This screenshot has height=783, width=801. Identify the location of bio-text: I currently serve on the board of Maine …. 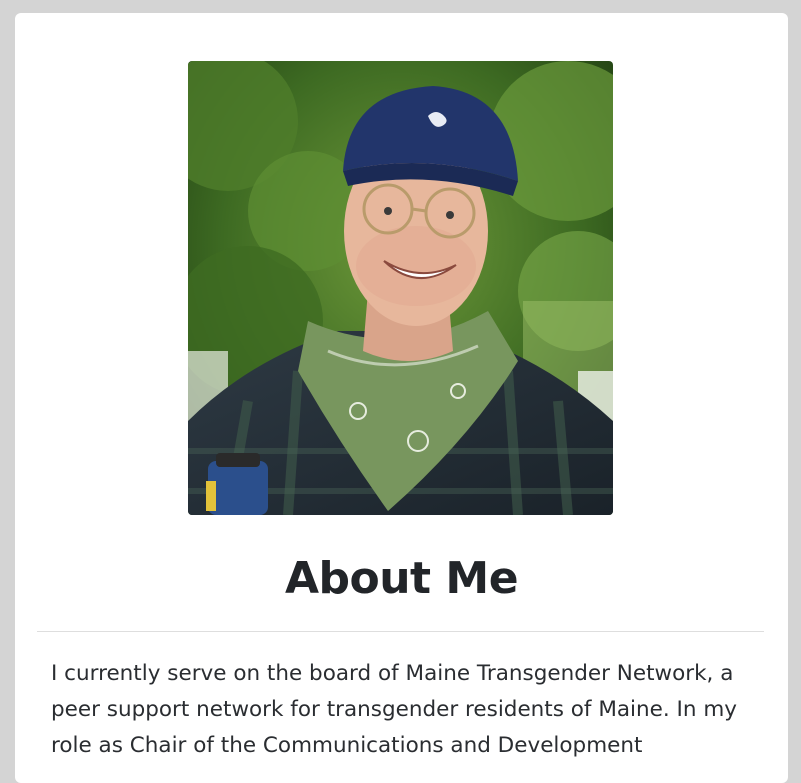
(394, 709).